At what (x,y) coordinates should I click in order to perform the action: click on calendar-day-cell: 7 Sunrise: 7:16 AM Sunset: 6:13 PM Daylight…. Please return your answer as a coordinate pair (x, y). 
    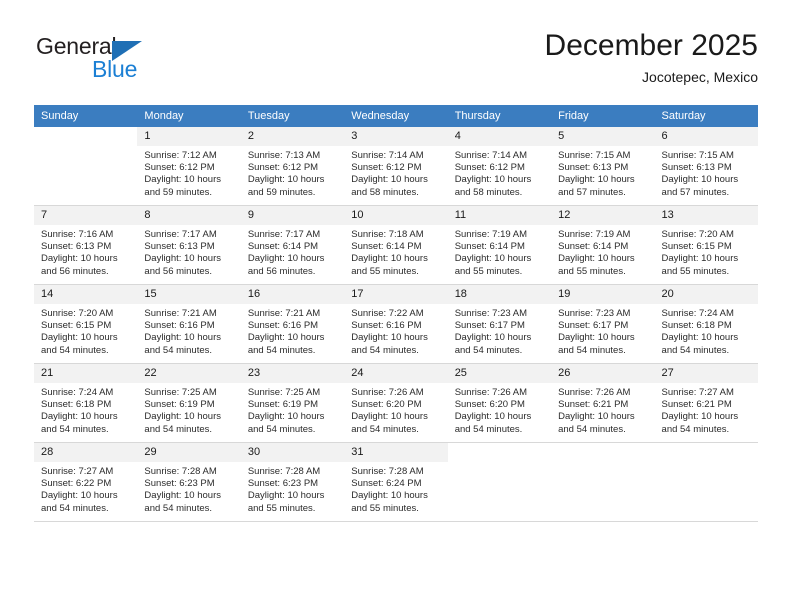
    Looking at the image, I should click on (86, 245).